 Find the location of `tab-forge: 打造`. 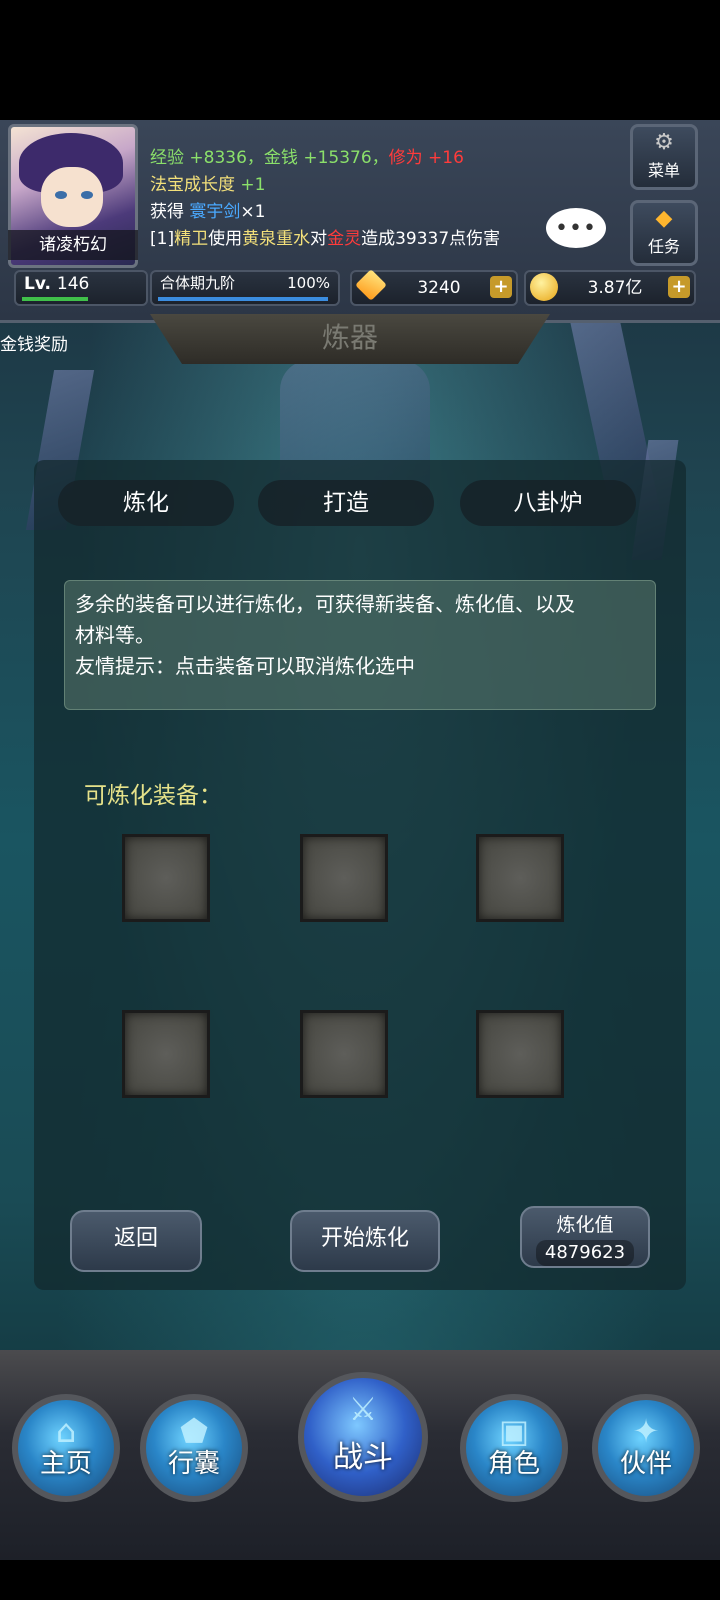

tab-forge: 打造 is located at coordinates (346, 503).